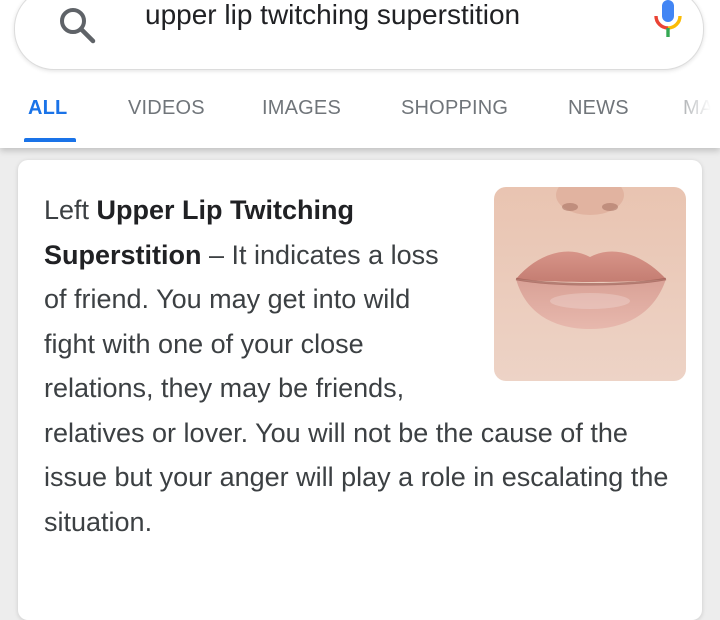 This screenshot has height=620, width=720. I want to click on search-tabs: ALL VIDEOS IMAGES SHOPPING NEWS MA, so click(360, 117).